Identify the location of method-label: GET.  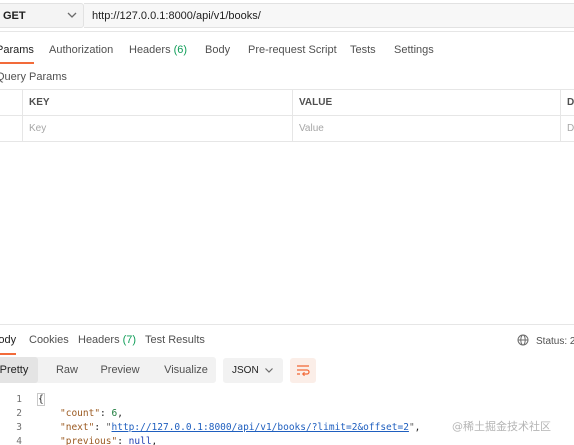
(14, 16).